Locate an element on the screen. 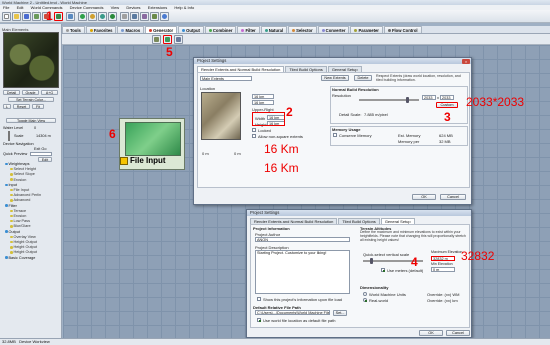  tab-tools: Tools is located at coordinates (73, 29).